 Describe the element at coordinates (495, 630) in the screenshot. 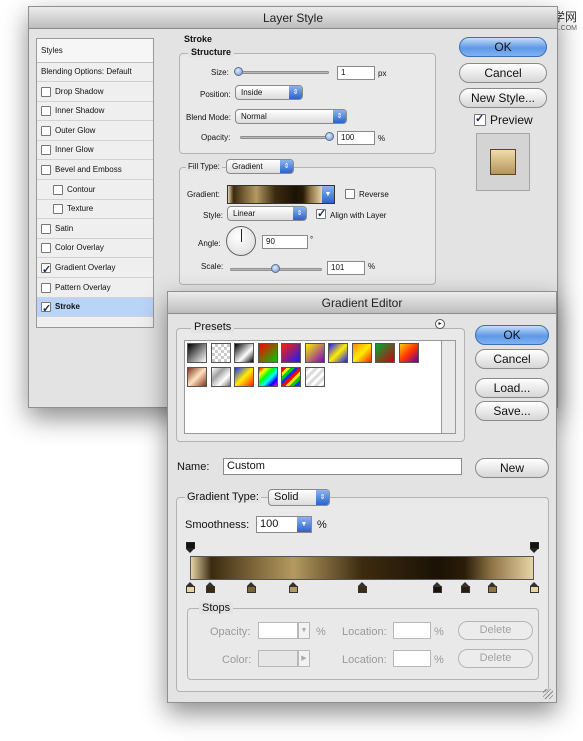

I see `delete-opacity-stop-button: Delete` at that location.